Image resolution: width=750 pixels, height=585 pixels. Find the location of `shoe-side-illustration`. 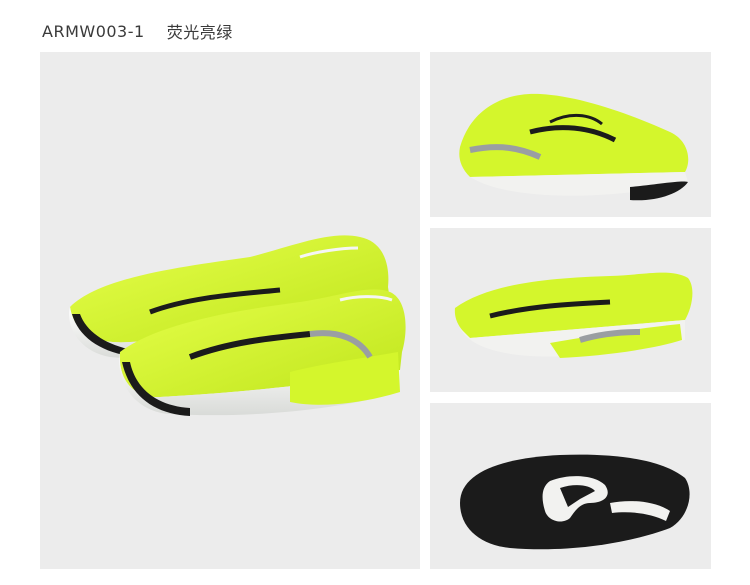

shoe-side-illustration is located at coordinates (574, 147).